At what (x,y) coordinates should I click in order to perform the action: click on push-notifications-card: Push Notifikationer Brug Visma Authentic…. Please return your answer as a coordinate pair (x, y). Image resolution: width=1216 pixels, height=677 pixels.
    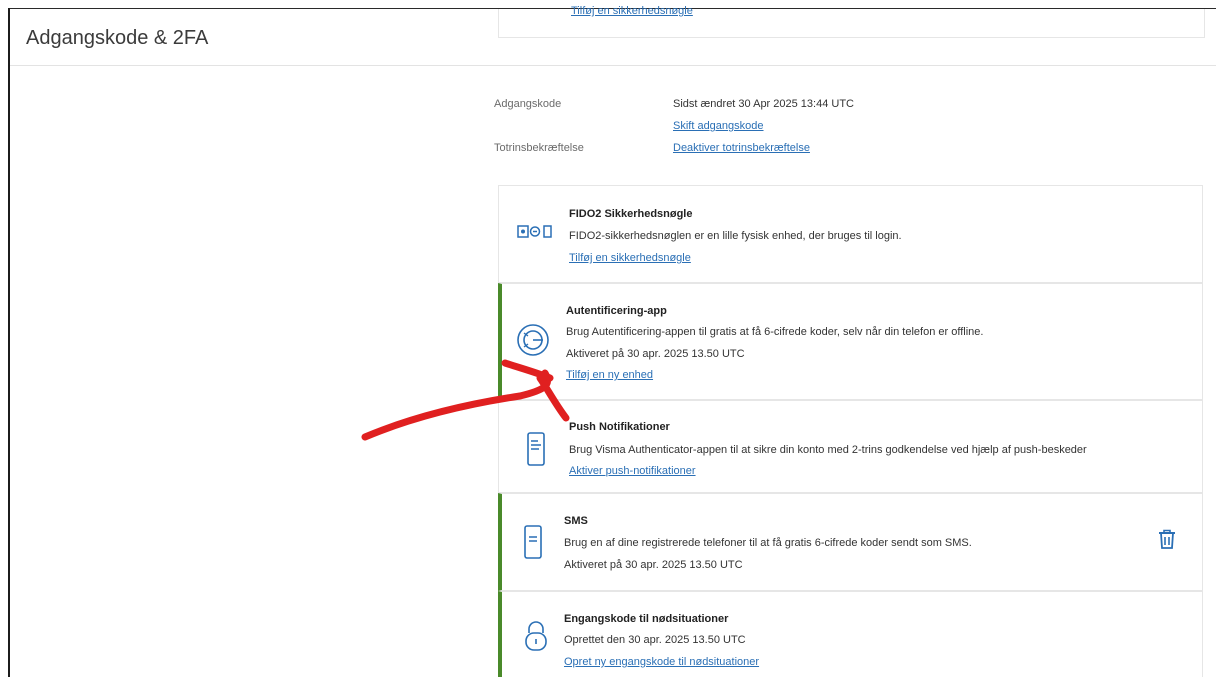
    Looking at the image, I should click on (850, 446).